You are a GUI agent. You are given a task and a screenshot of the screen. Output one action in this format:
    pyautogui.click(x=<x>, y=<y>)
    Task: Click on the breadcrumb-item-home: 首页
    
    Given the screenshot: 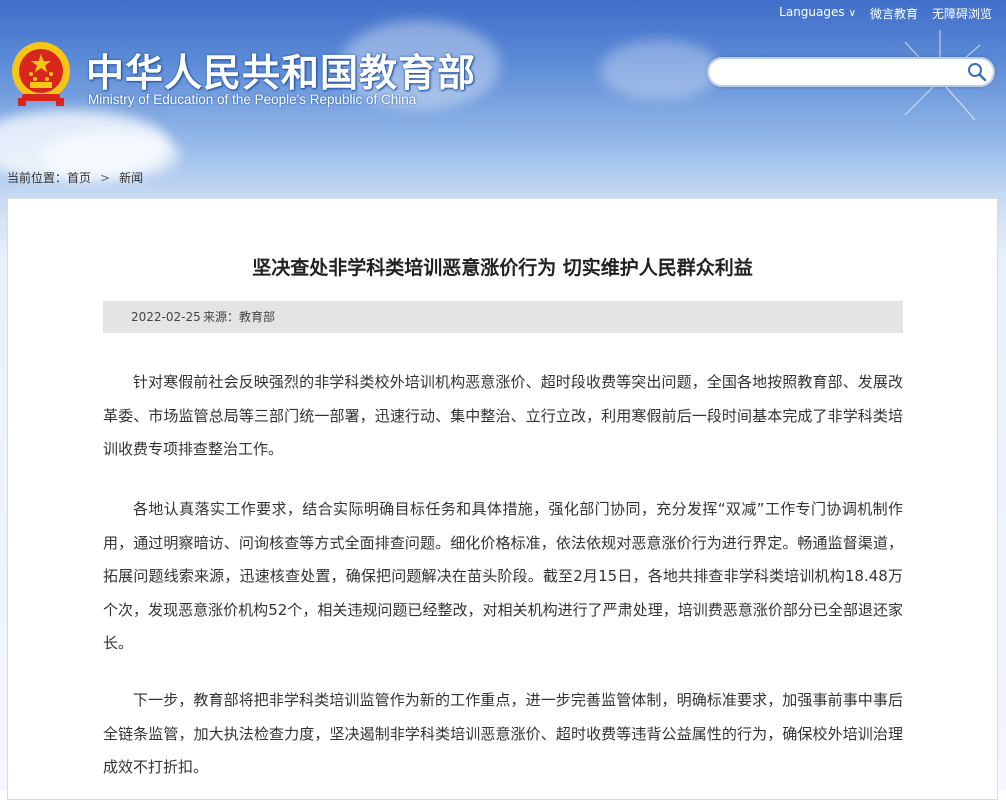 What is the action you would take?
    pyautogui.click(x=79, y=177)
    